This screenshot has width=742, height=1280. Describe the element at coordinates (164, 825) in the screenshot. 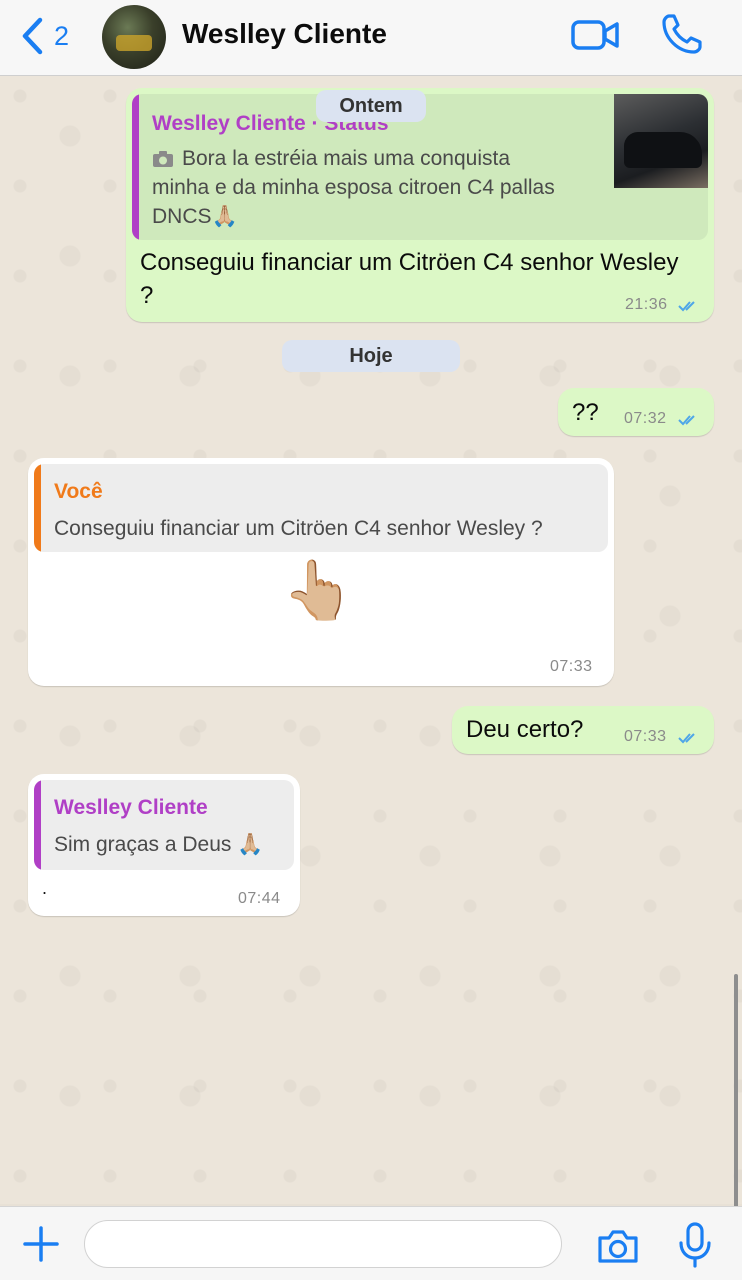

I see `quoted-message: Weslley Cliente Sim graças a Deus 🙏🏼` at that location.